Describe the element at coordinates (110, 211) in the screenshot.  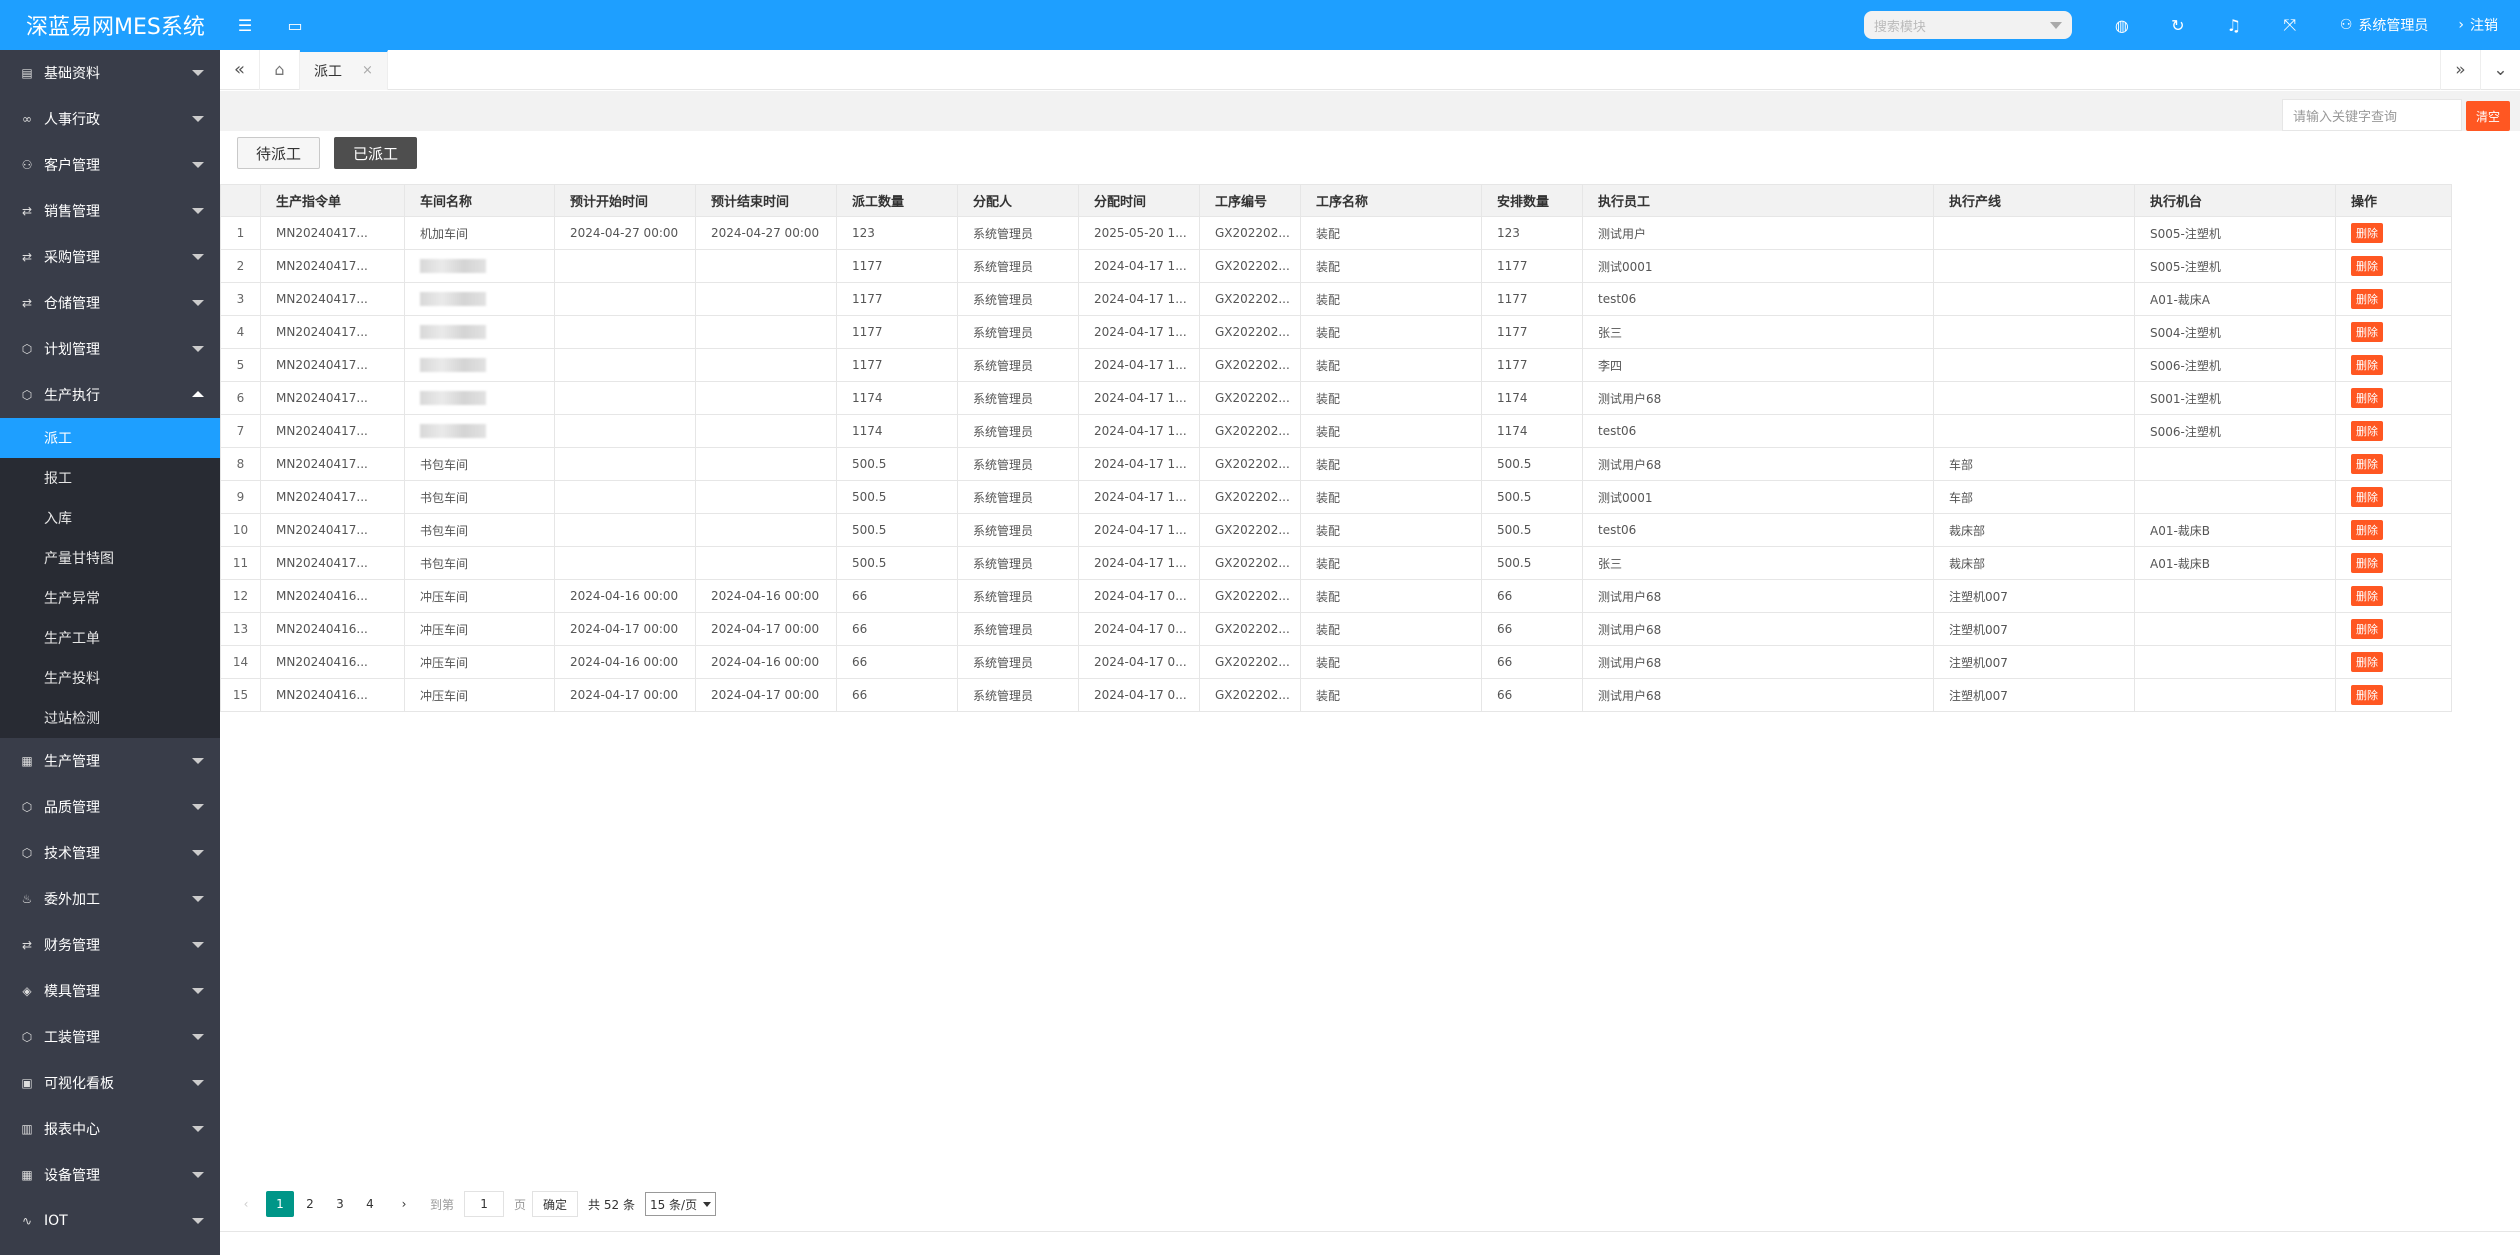
I see `sidebar-item: ⇄ 销售管理` at that location.